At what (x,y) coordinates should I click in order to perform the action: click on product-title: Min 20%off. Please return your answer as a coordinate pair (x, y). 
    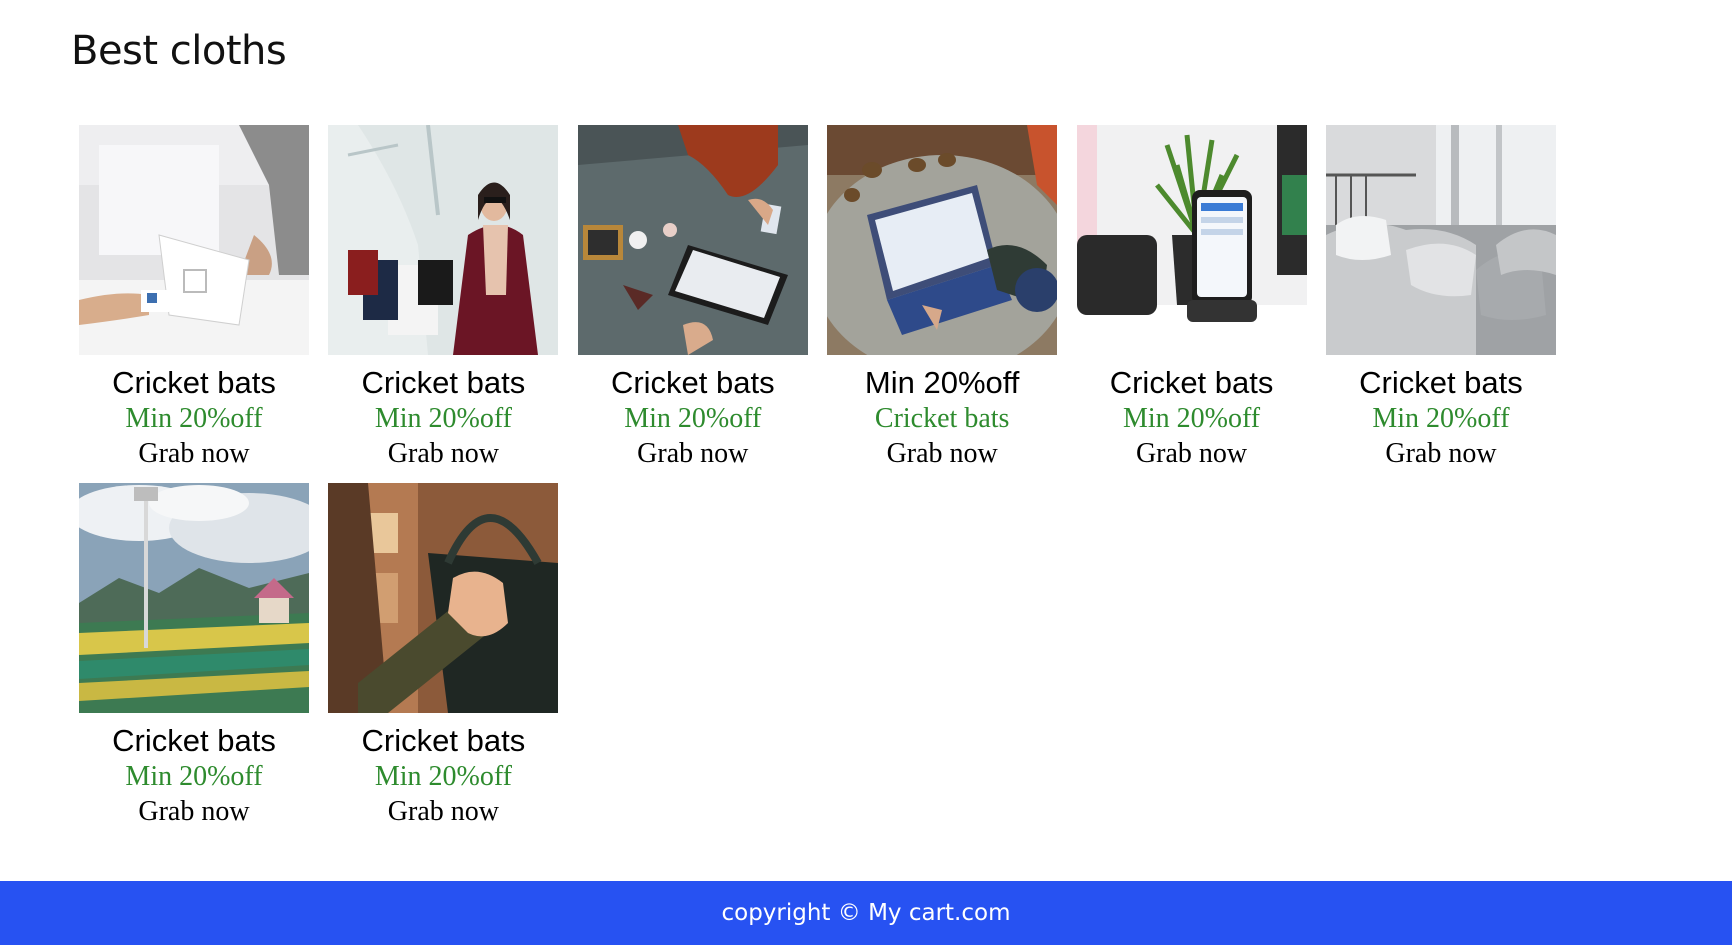
    Looking at the image, I should click on (942, 382).